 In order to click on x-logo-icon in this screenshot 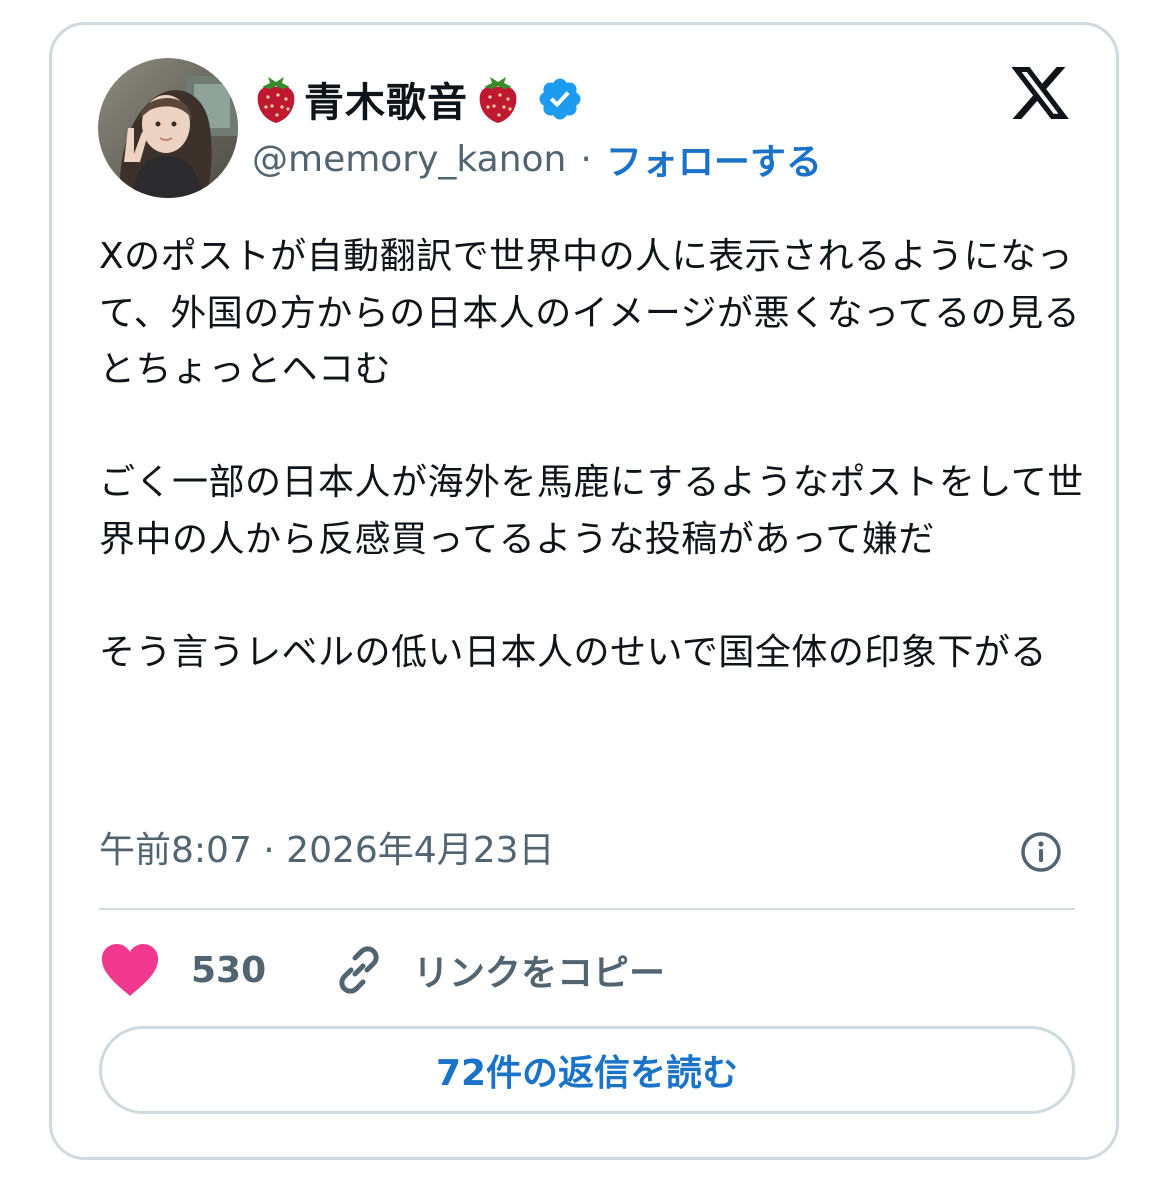, I will do `click(1040, 93)`.